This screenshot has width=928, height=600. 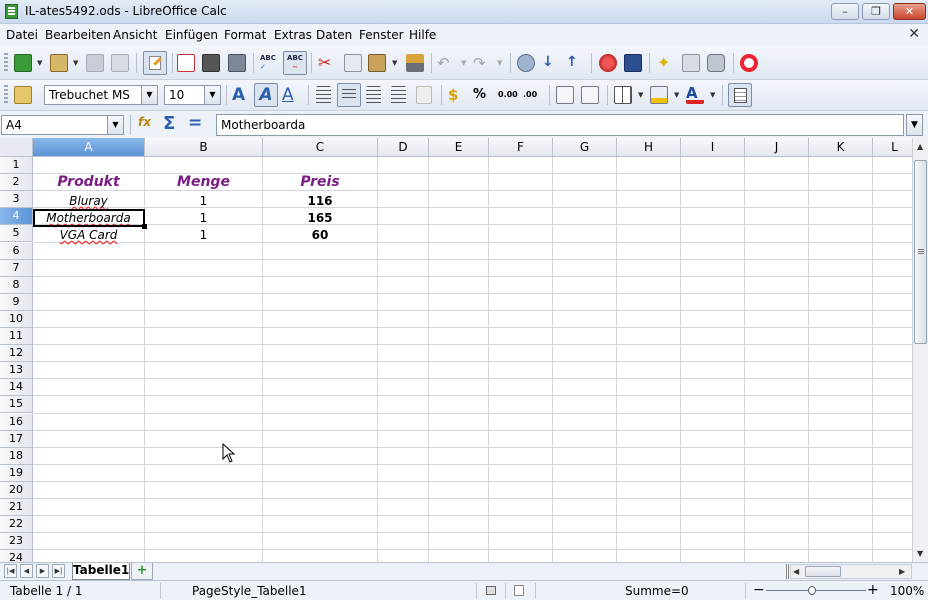 What do you see at coordinates (16, 337) in the screenshot?
I see `row-header: 11` at bounding box center [16, 337].